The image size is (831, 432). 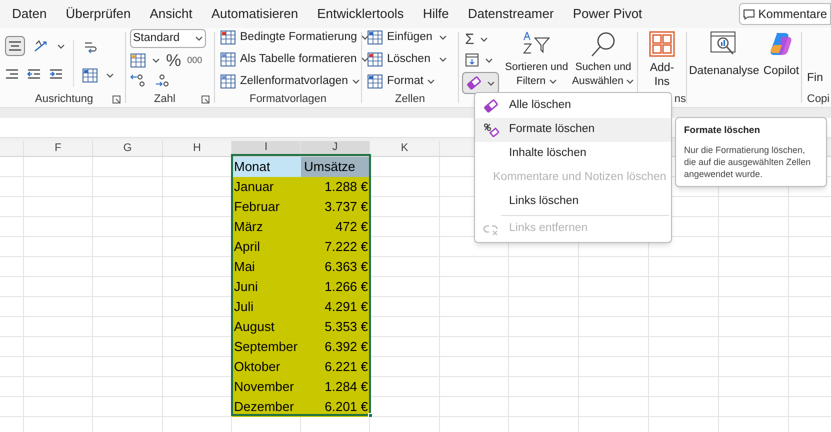 What do you see at coordinates (573, 130) in the screenshot?
I see `menu-item: Formate löschen` at bounding box center [573, 130].